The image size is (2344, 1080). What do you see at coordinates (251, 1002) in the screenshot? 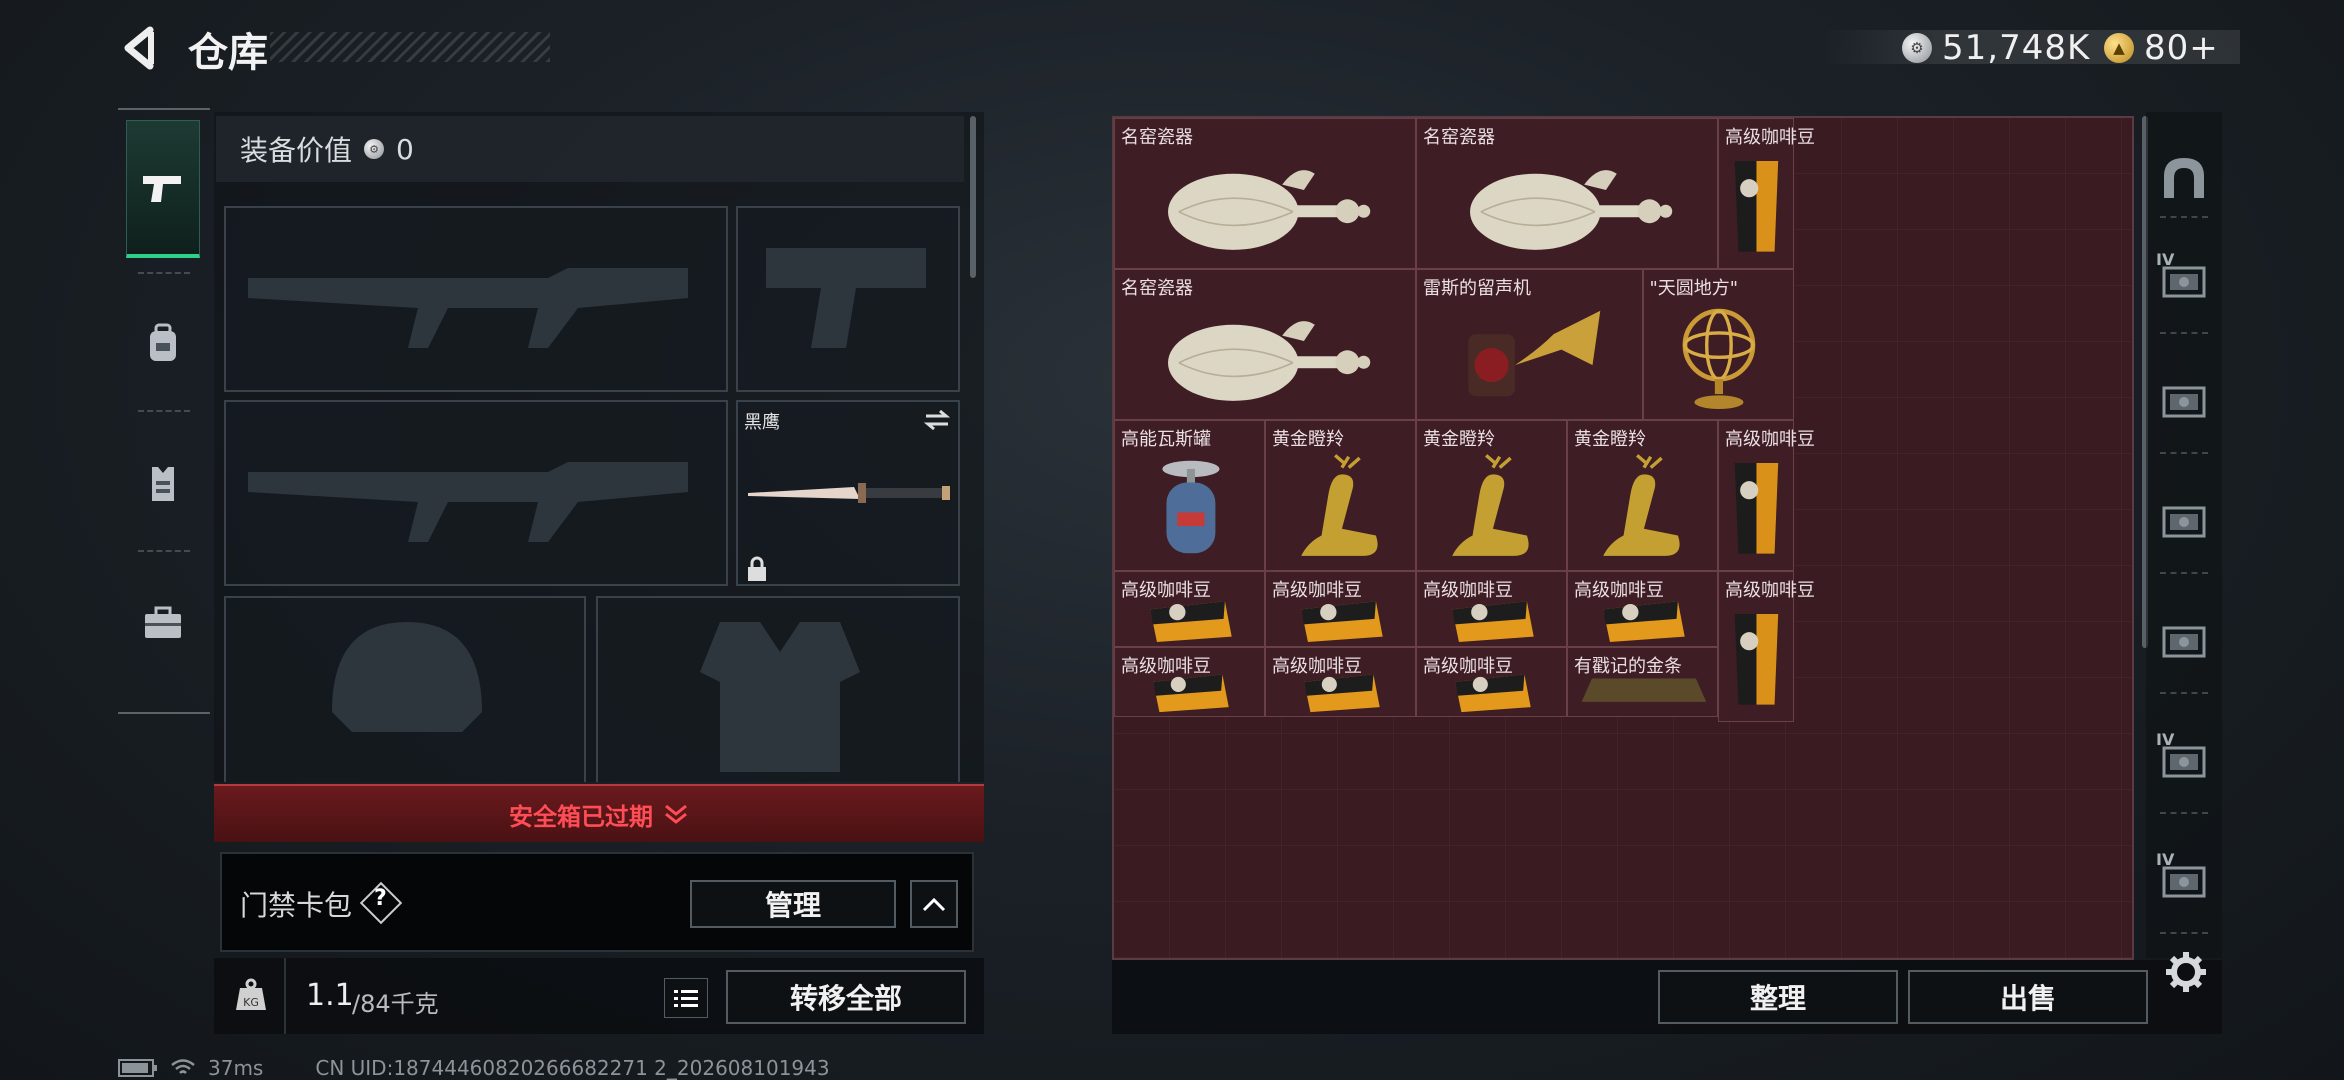
I see `svg-text: KG` at bounding box center [251, 1002].